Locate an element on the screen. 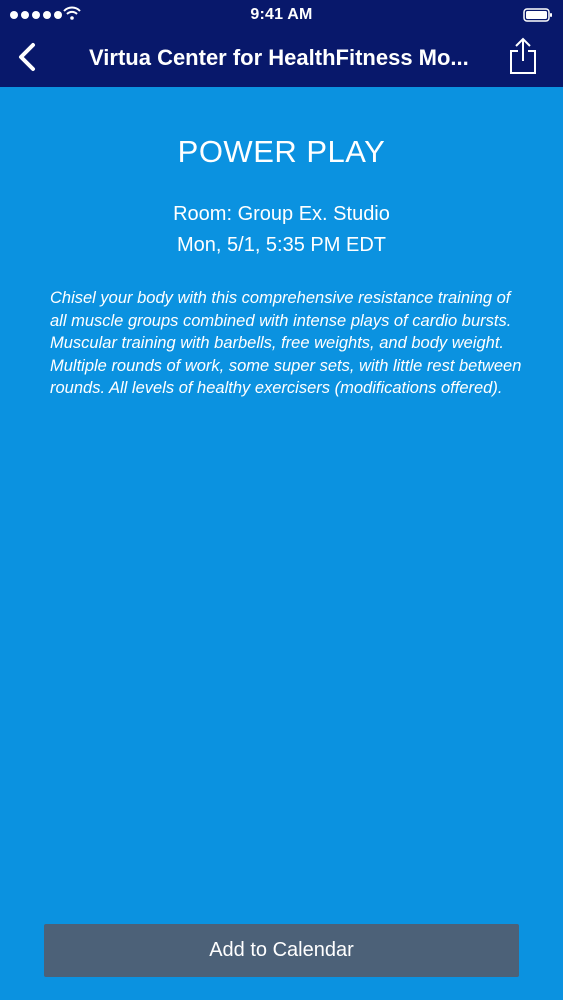  add-to-calendar-button: Add to Calendar is located at coordinates (281, 950).